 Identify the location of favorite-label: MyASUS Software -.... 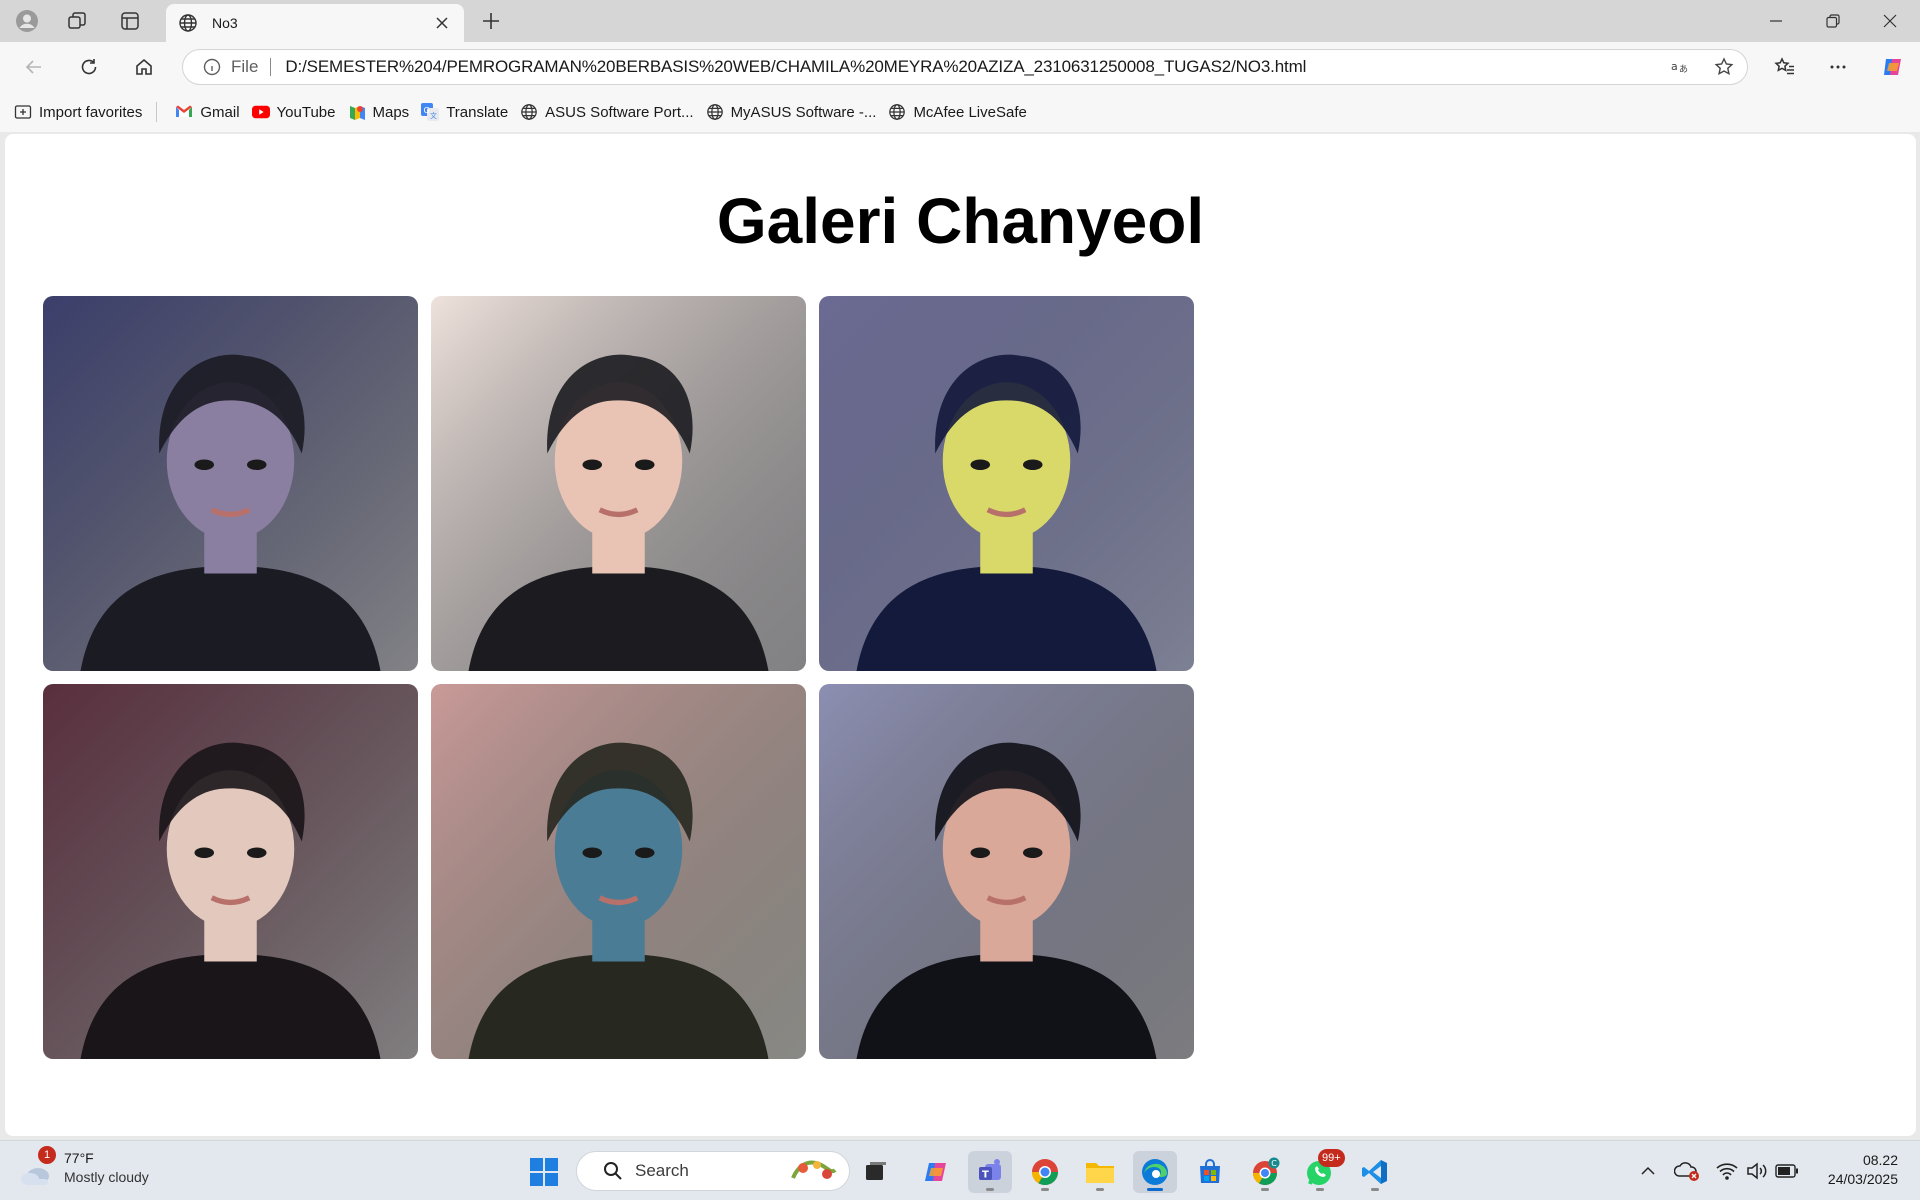
(803, 112).